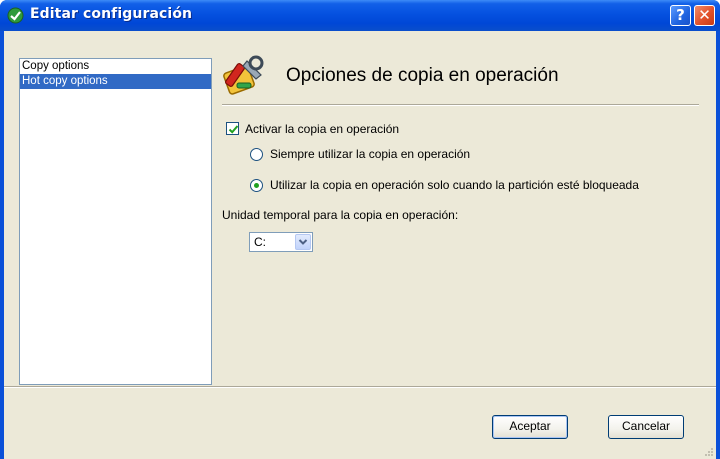 The height and width of the screenshot is (459, 720). What do you see at coordinates (115, 66) in the screenshot?
I see `list-item-copy-options: Copy options` at bounding box center [115, 66].